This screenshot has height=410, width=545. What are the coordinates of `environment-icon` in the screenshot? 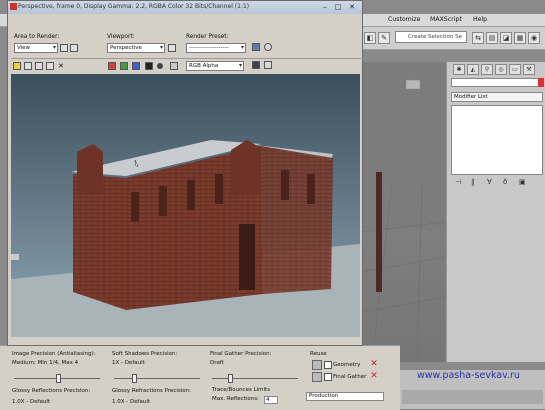 It's located at (268, 47).